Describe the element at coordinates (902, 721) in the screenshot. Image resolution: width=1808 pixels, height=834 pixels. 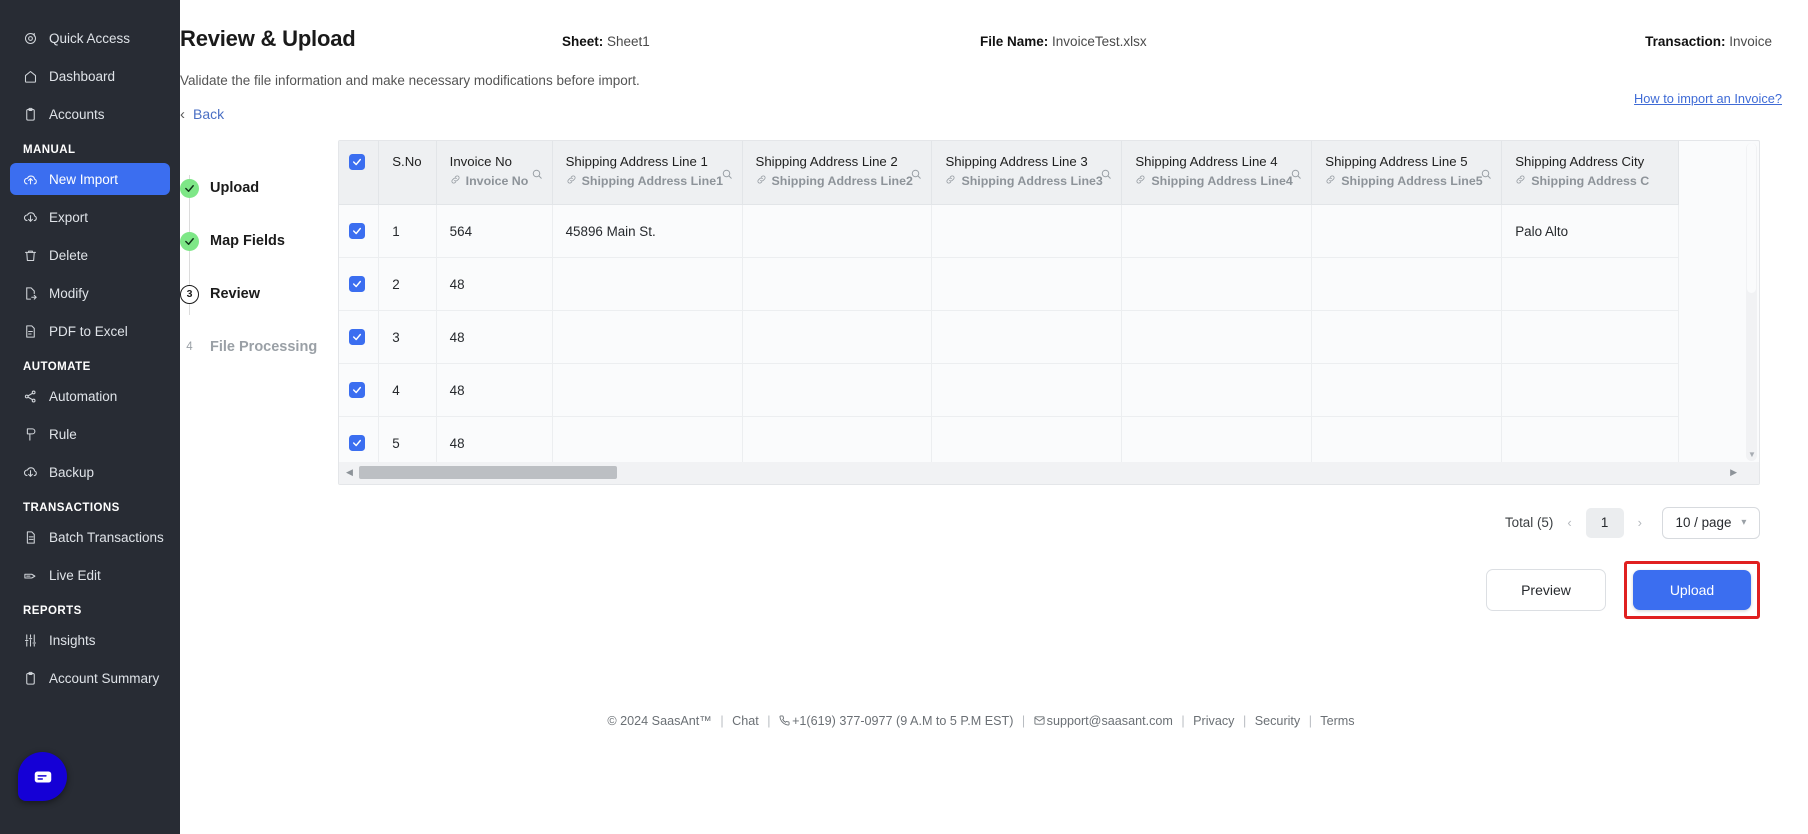
I see `footer-phone: +1(619) 377-0977 (9 A.M to 5 P.M EST)` at that location.